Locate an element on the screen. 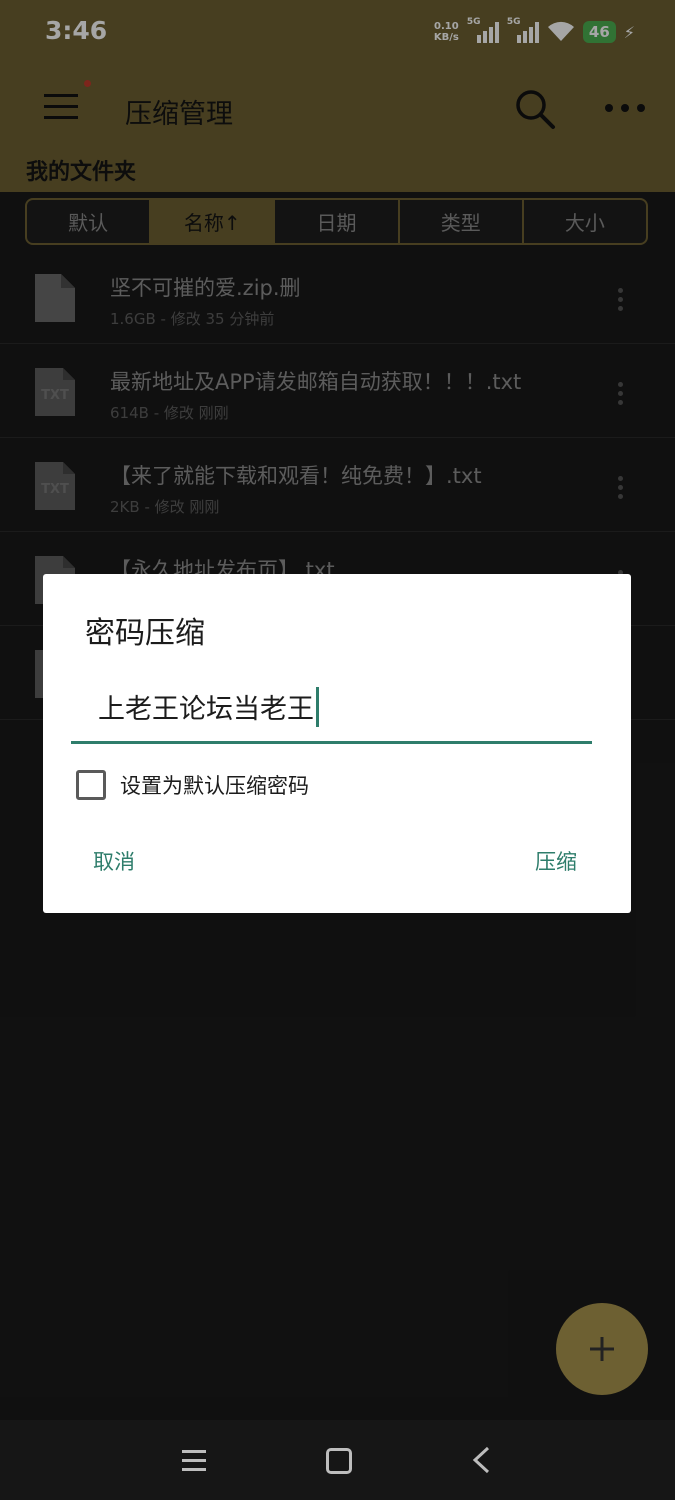 This screenshot has height=1500, width=675. recent-apps-icon is located at coordinates (194, 1461).